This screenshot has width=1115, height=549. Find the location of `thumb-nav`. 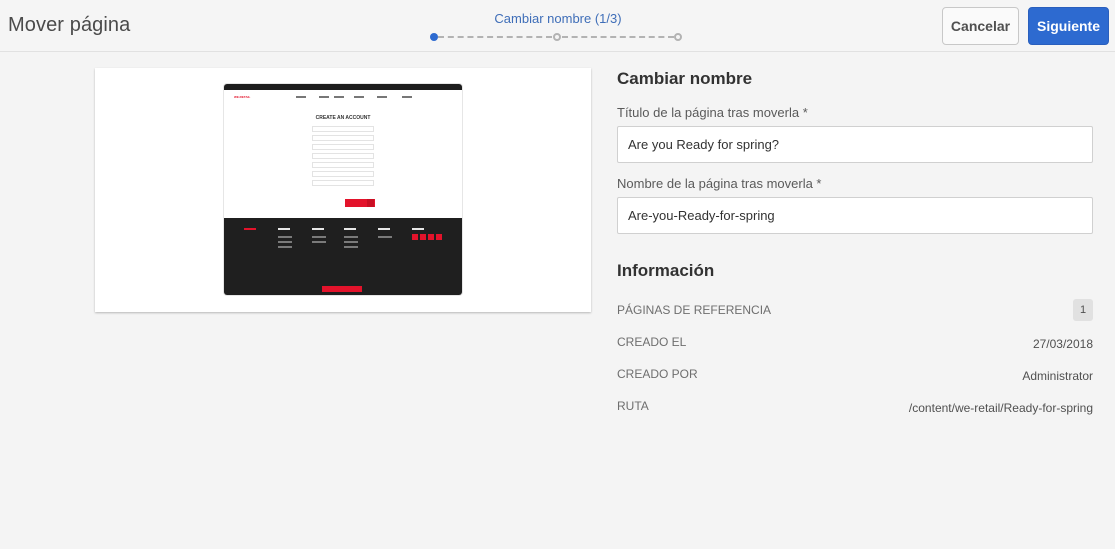

thumb-nav is located at coordinates (343, 101).